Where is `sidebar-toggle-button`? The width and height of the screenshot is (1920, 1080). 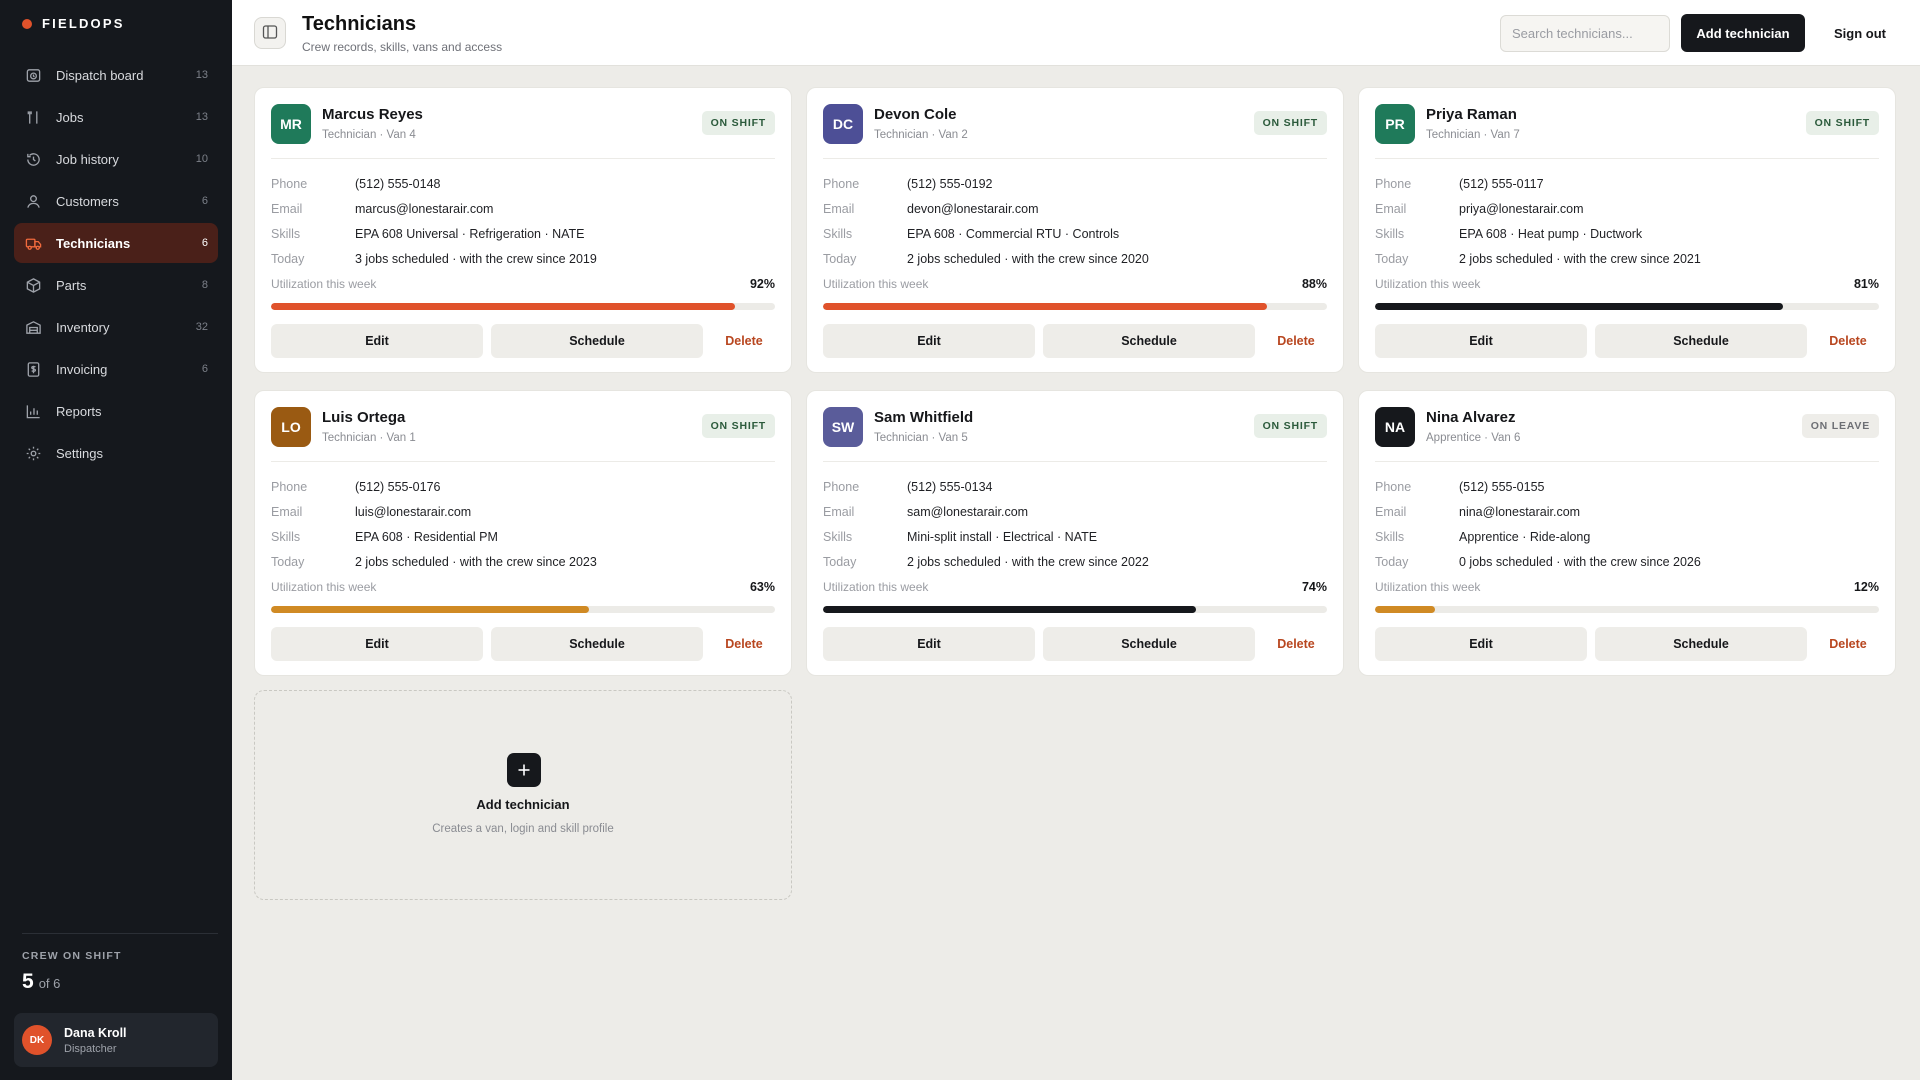
sidebar-toggle-button is located at coordinates (270, 33).